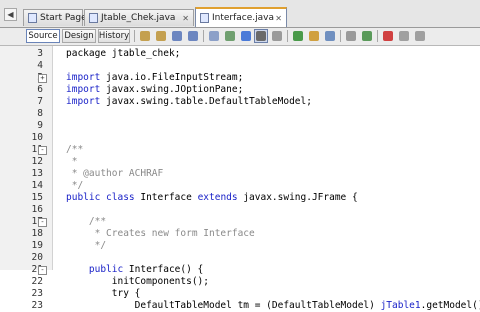  Describe the element at coordinates (246, 36) in the screenshot. I see `toggle-bookmark-icon` at that location.